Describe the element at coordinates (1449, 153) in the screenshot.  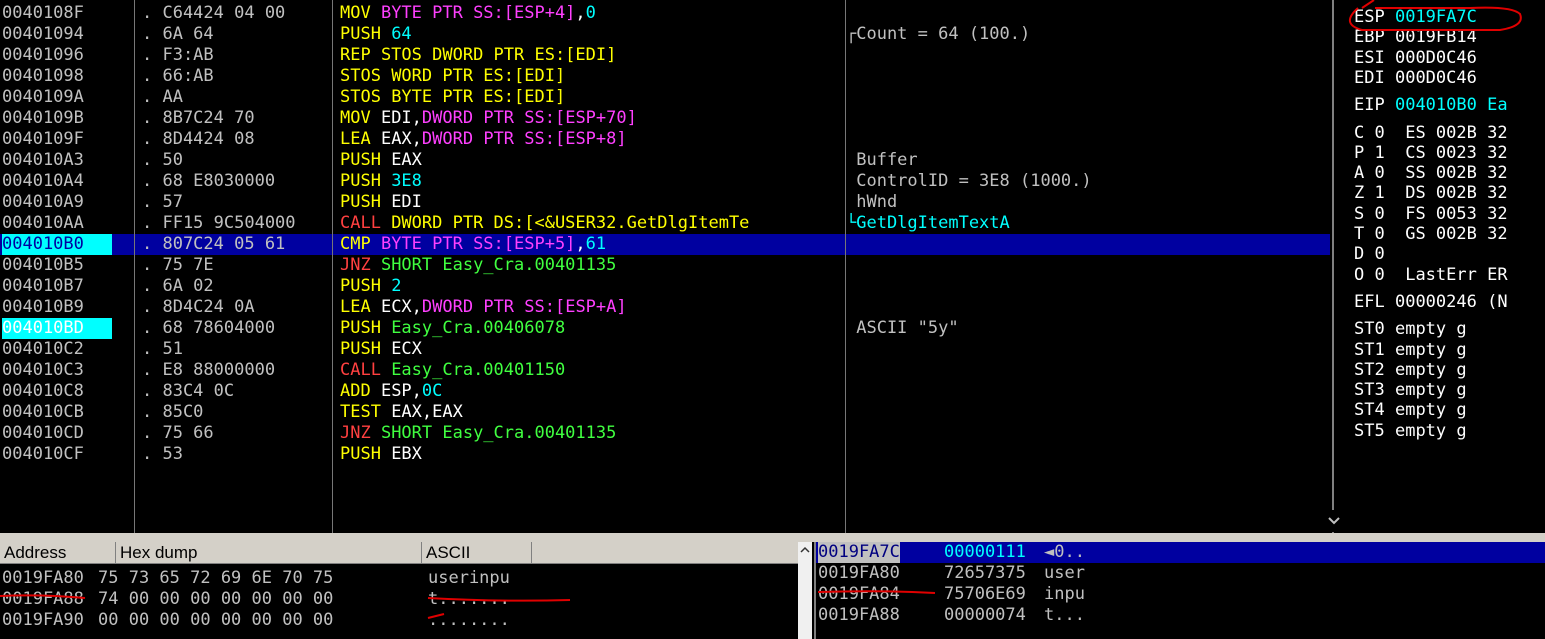
I see `register-line: P 1 CS 0023 32` at that location.